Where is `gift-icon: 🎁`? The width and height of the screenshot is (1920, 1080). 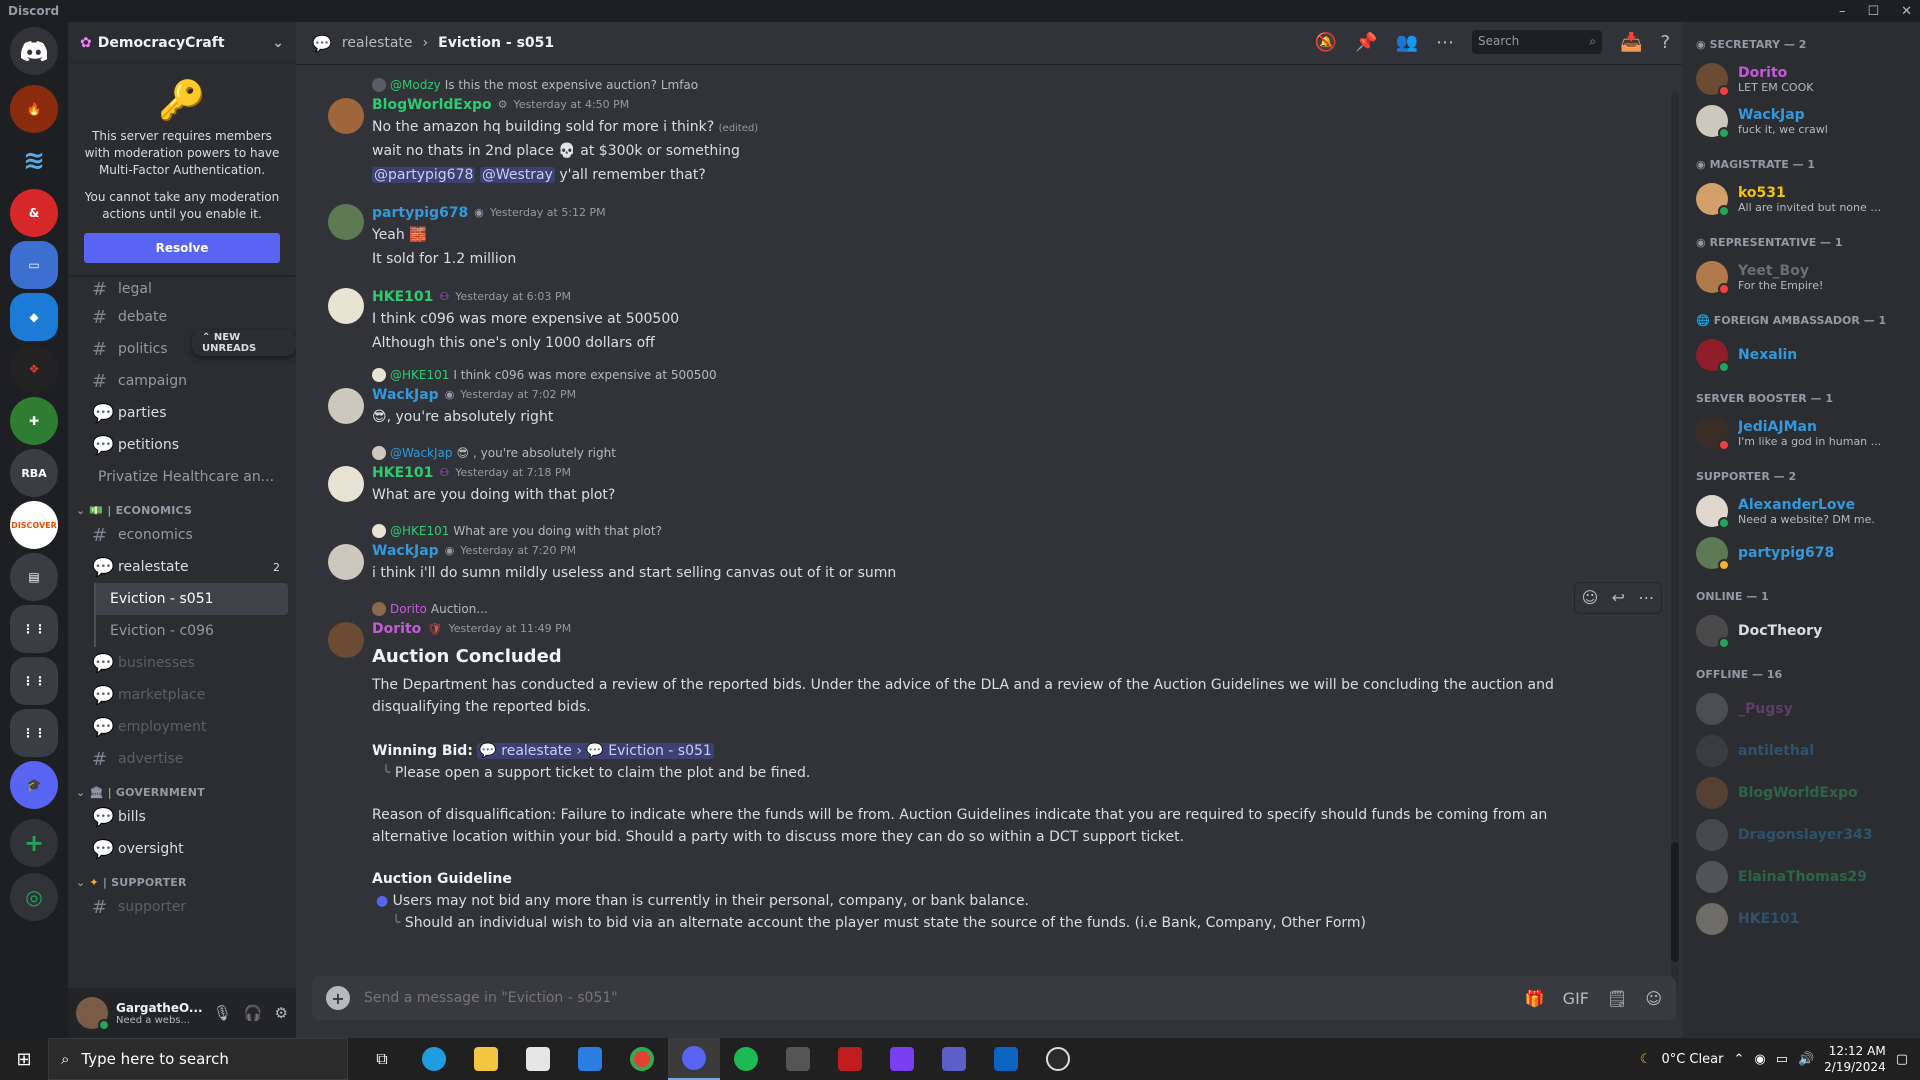
gift-icon: 🎁 is located at coordinates (1535, 998).